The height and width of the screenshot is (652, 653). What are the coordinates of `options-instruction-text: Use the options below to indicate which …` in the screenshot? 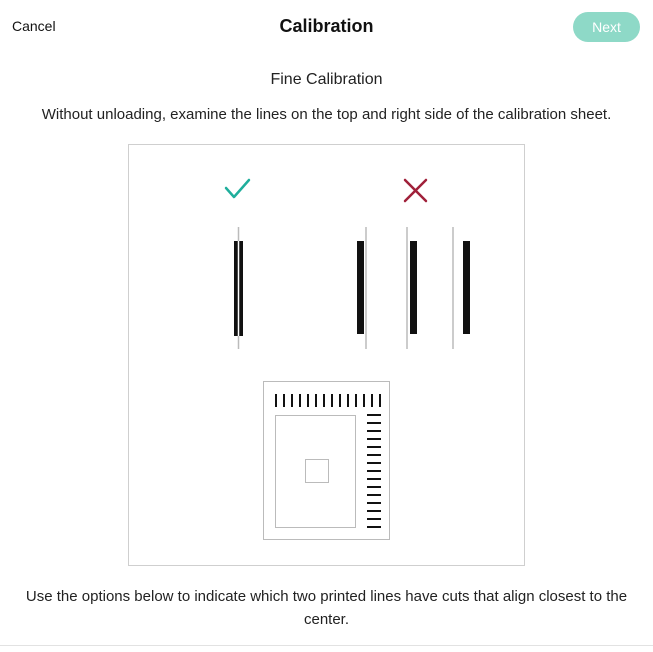 It's located at (326, 608).